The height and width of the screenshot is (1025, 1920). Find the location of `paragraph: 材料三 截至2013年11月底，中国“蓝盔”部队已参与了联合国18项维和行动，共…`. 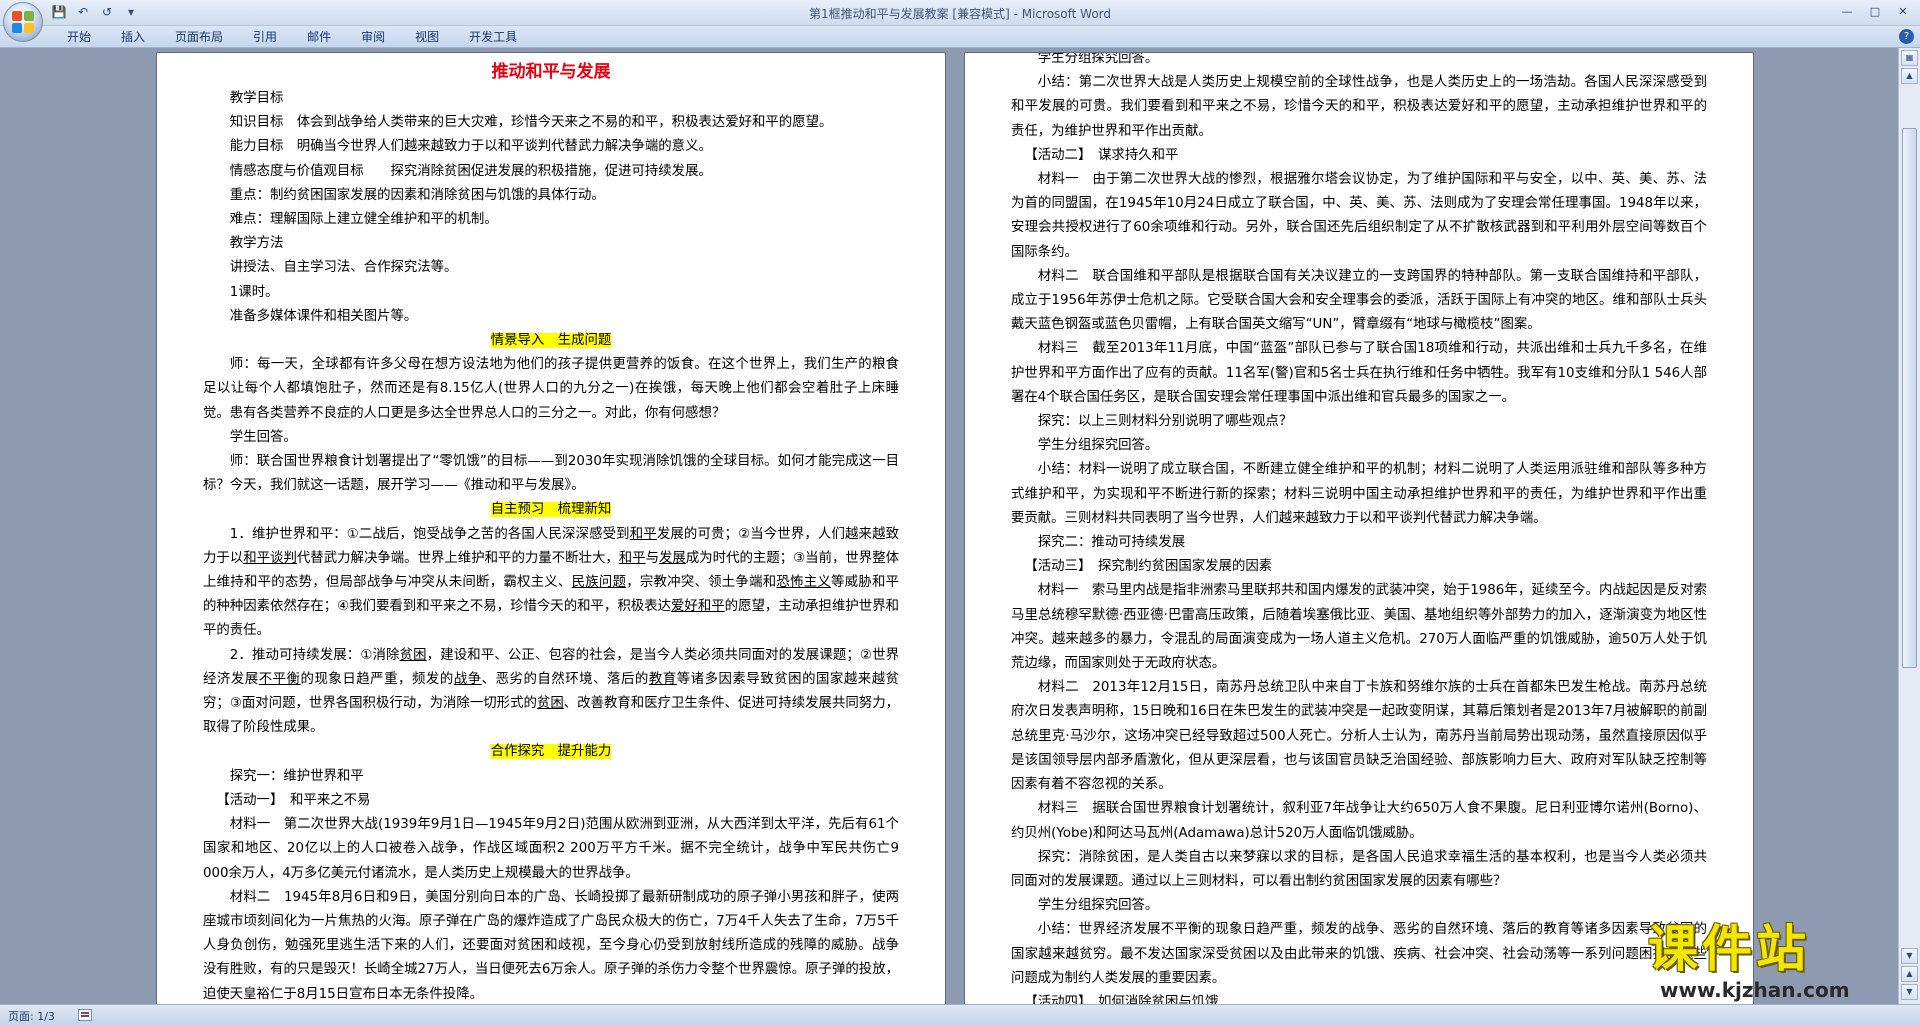

paragraph: 材料三 截至2013年11月底，中国“蓝盔”部队已参与了联合国18项维和行动，共… is located at coordinates (1359, 373).